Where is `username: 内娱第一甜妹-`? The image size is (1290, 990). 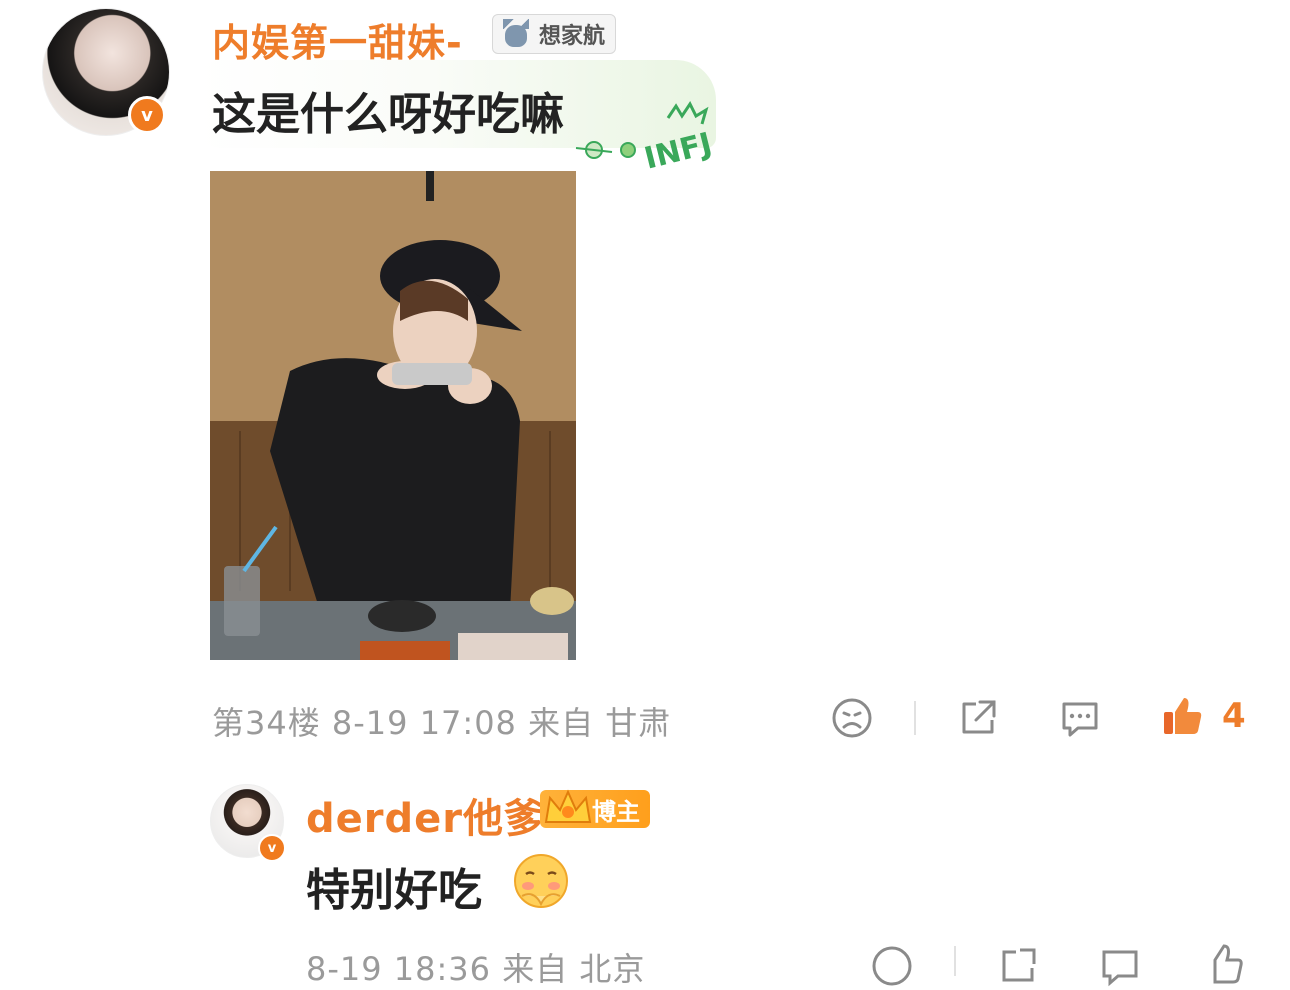 username: 内娱第一甜妹- is located at coordinates (337, 39).